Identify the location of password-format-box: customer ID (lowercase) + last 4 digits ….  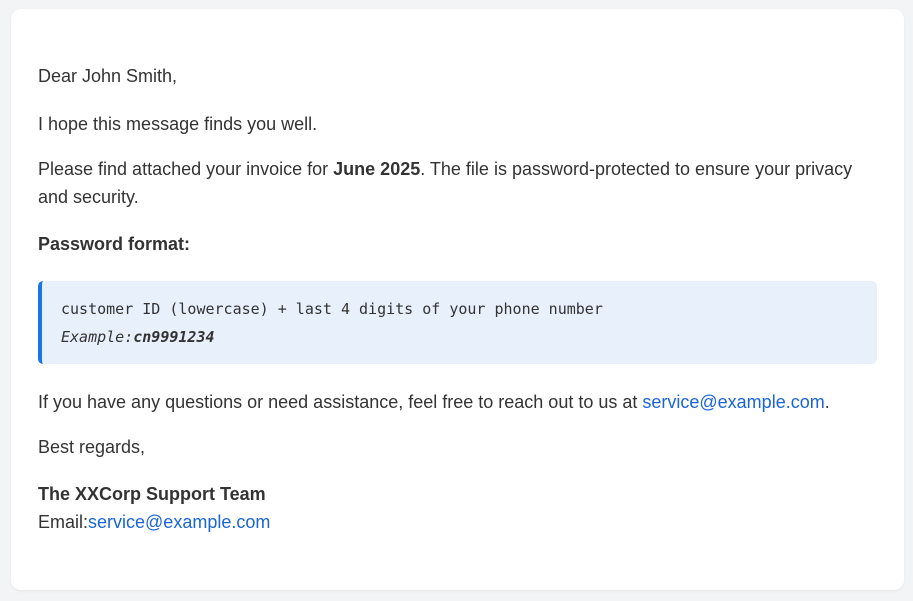
(457, 322).